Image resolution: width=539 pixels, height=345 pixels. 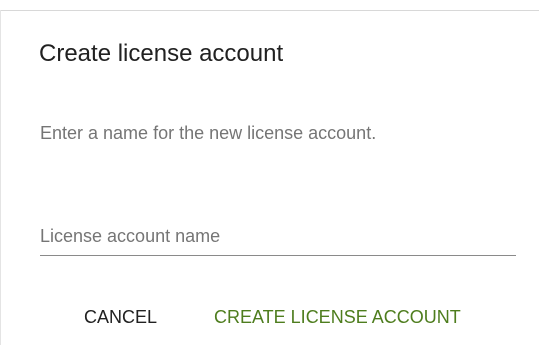 I want to click on input-underline, so click(x=278, y=255).